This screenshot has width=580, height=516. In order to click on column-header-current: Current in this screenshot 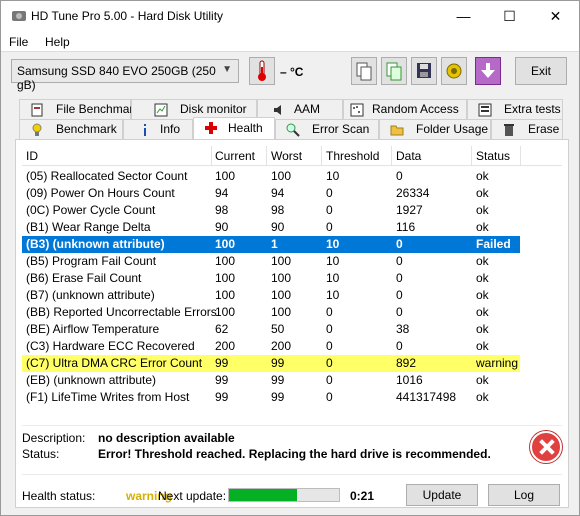, I will do `click(235, 156)`.